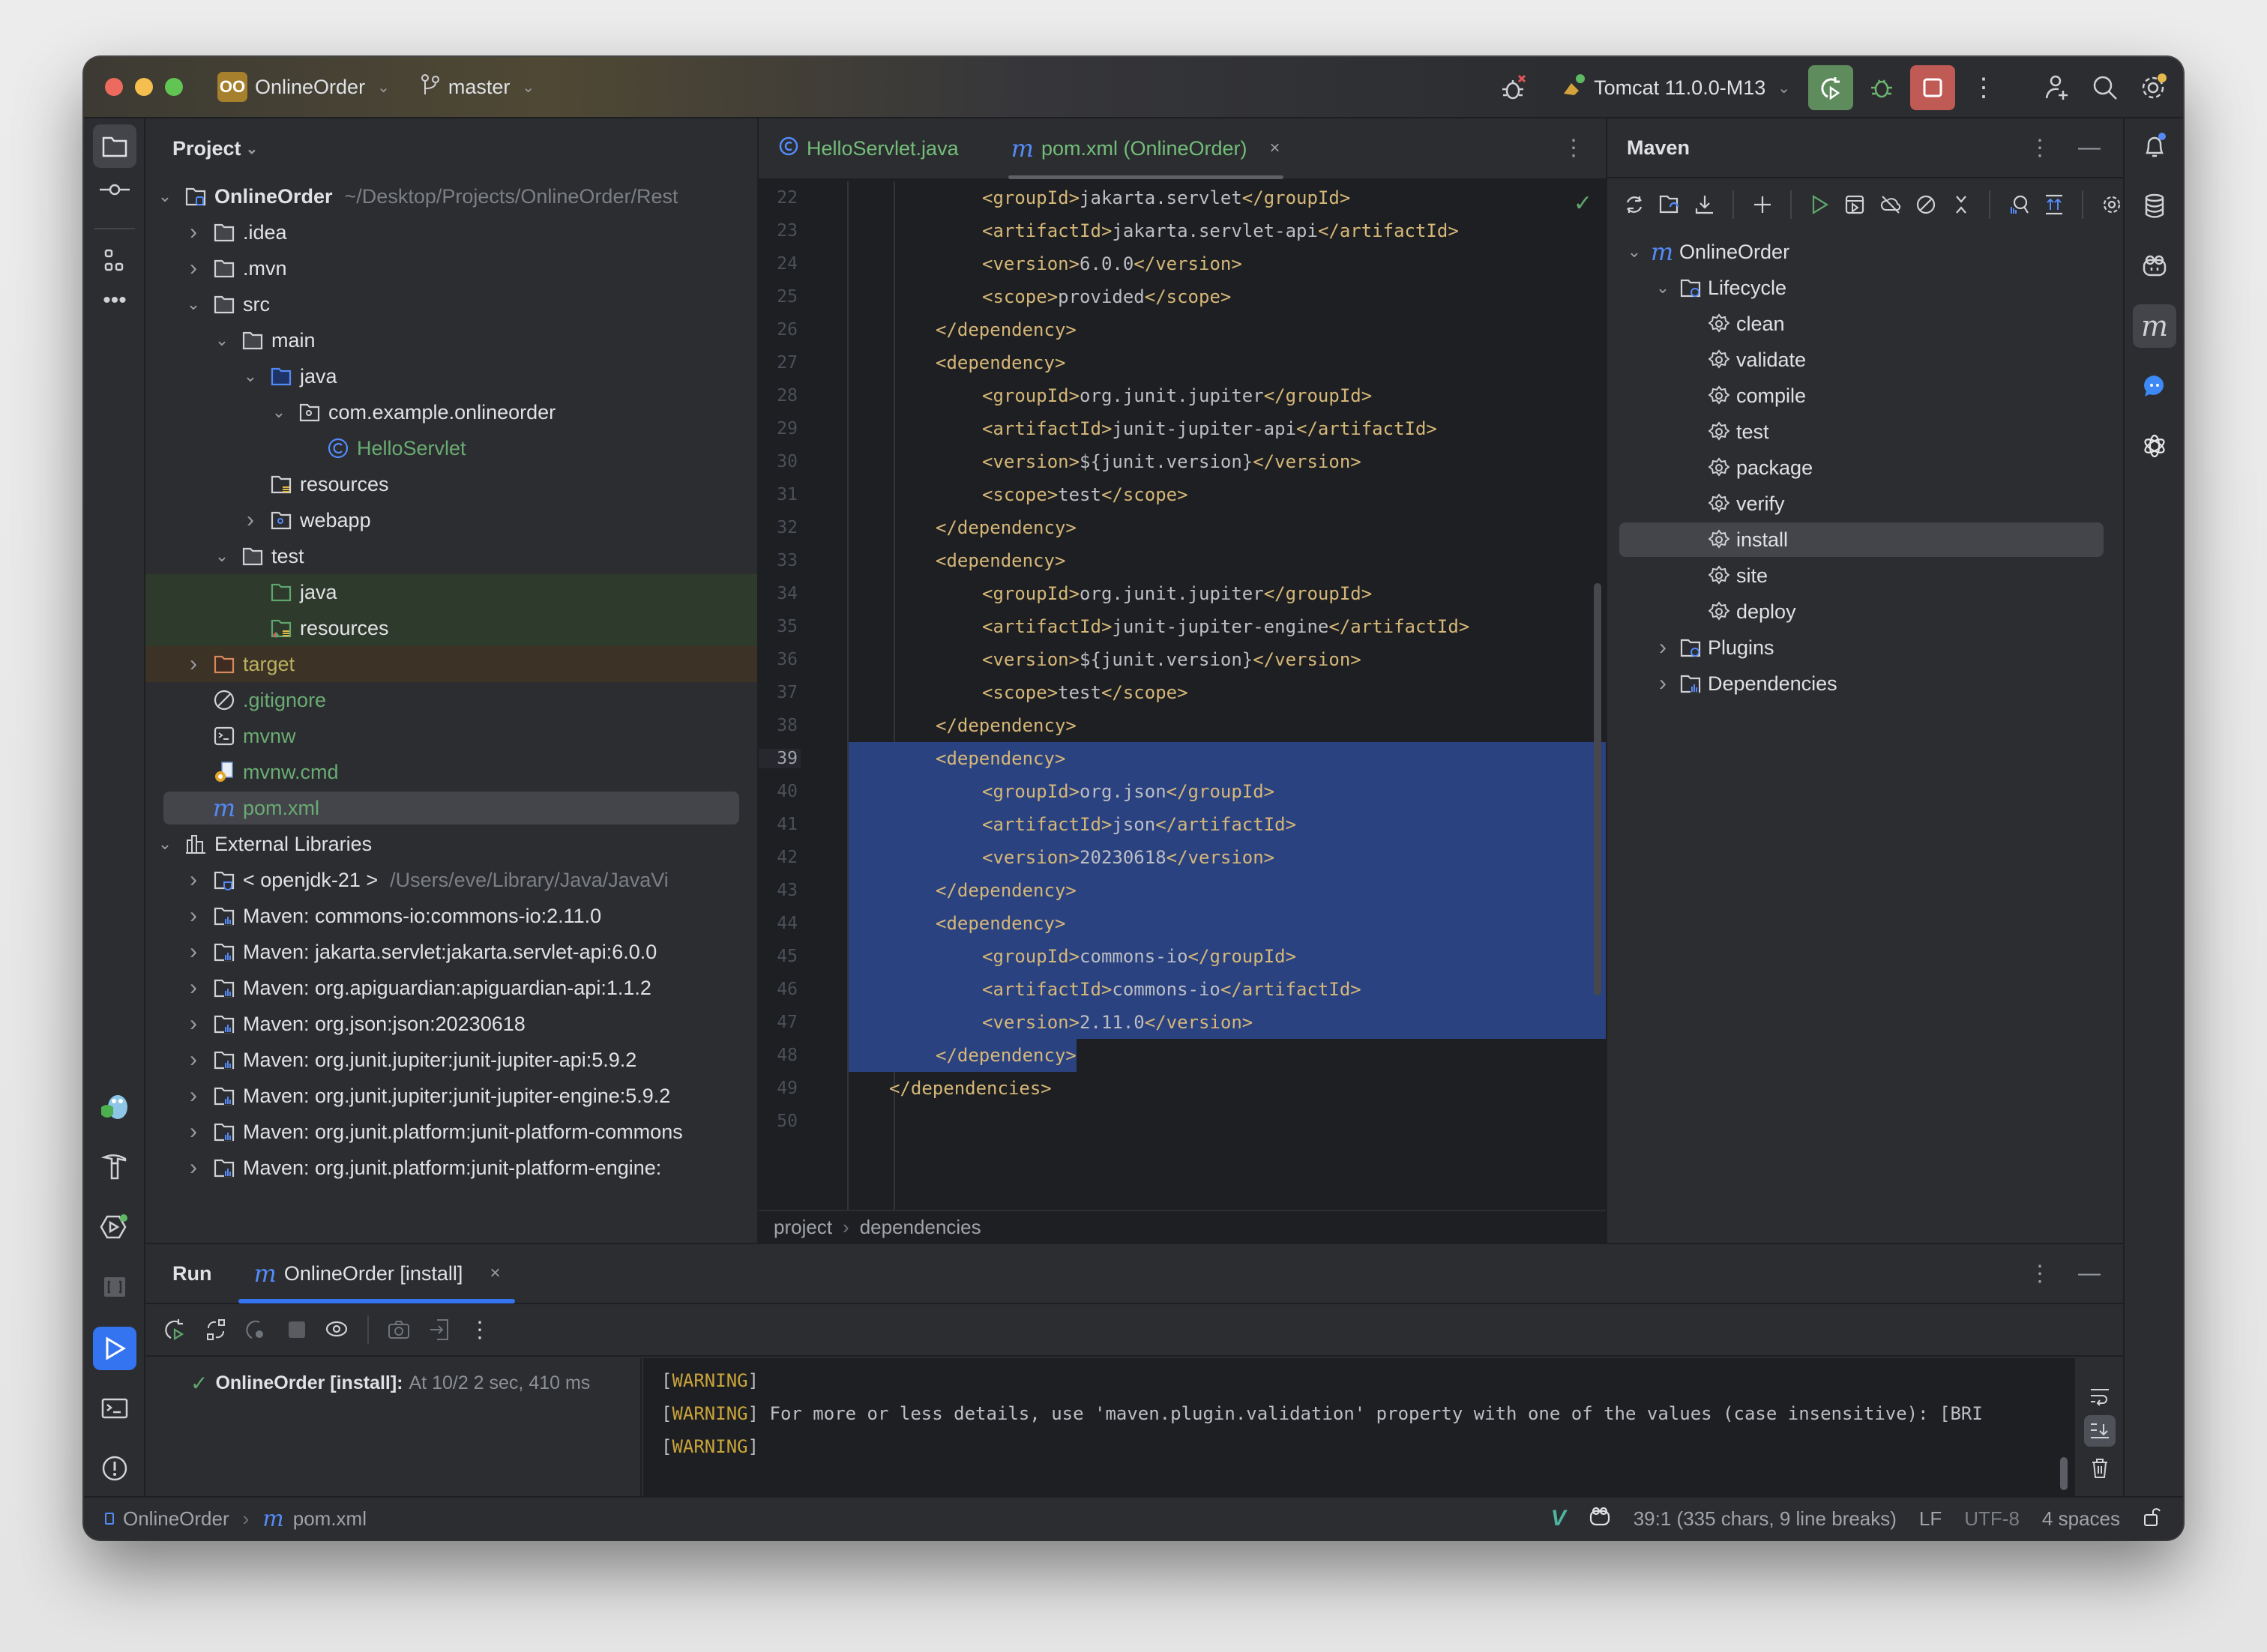 Image resolution: width=2267 pixels, height=1652 pixels. What do you see at coordinates (2053, 204) in the screenshot?
I see `show-dependencies-icon` at bounding box center [2053, 204].